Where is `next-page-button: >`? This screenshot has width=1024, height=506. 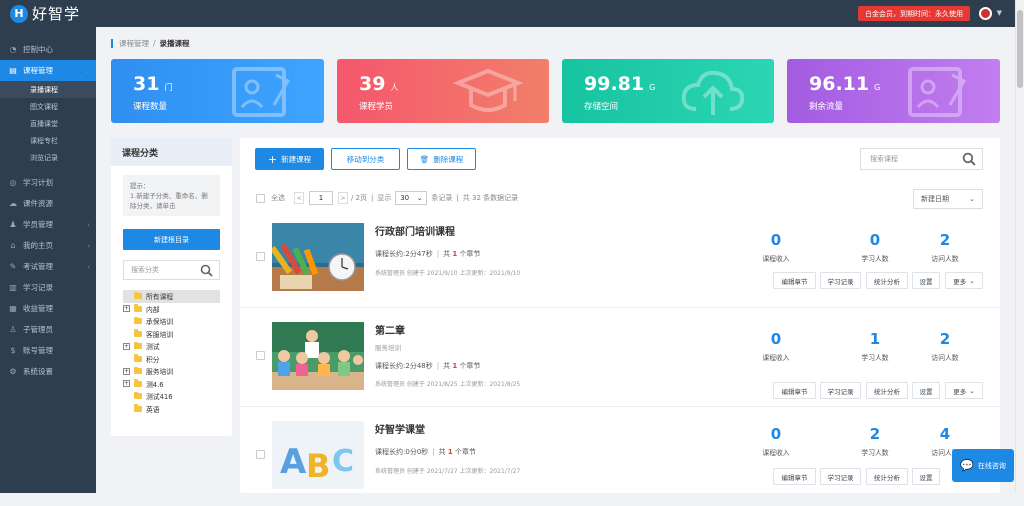 next-page-button: > is located at coordinates (343, 198).